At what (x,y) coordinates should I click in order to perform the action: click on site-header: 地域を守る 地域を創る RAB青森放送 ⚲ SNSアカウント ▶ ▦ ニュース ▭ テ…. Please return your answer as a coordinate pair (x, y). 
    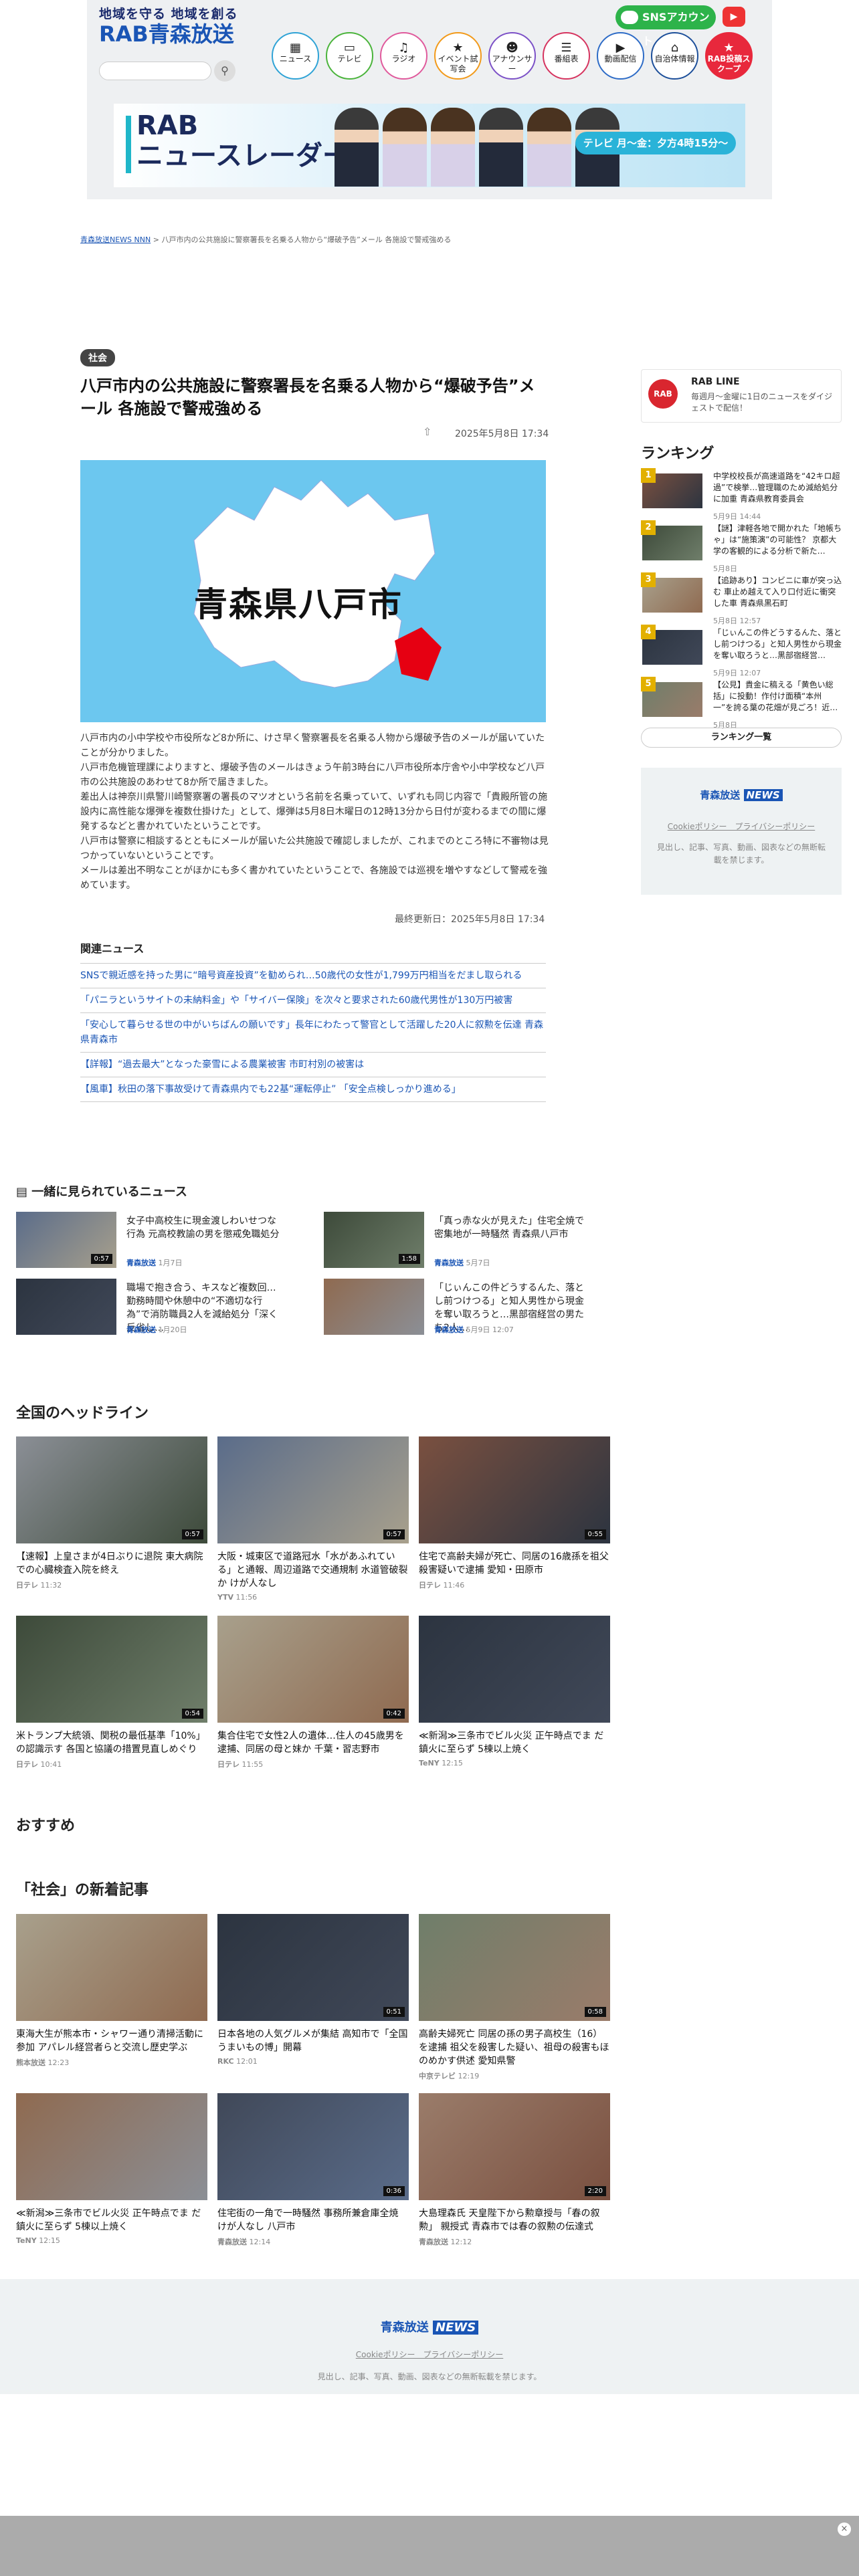
    Looking at the image, I should click on (429, 100).